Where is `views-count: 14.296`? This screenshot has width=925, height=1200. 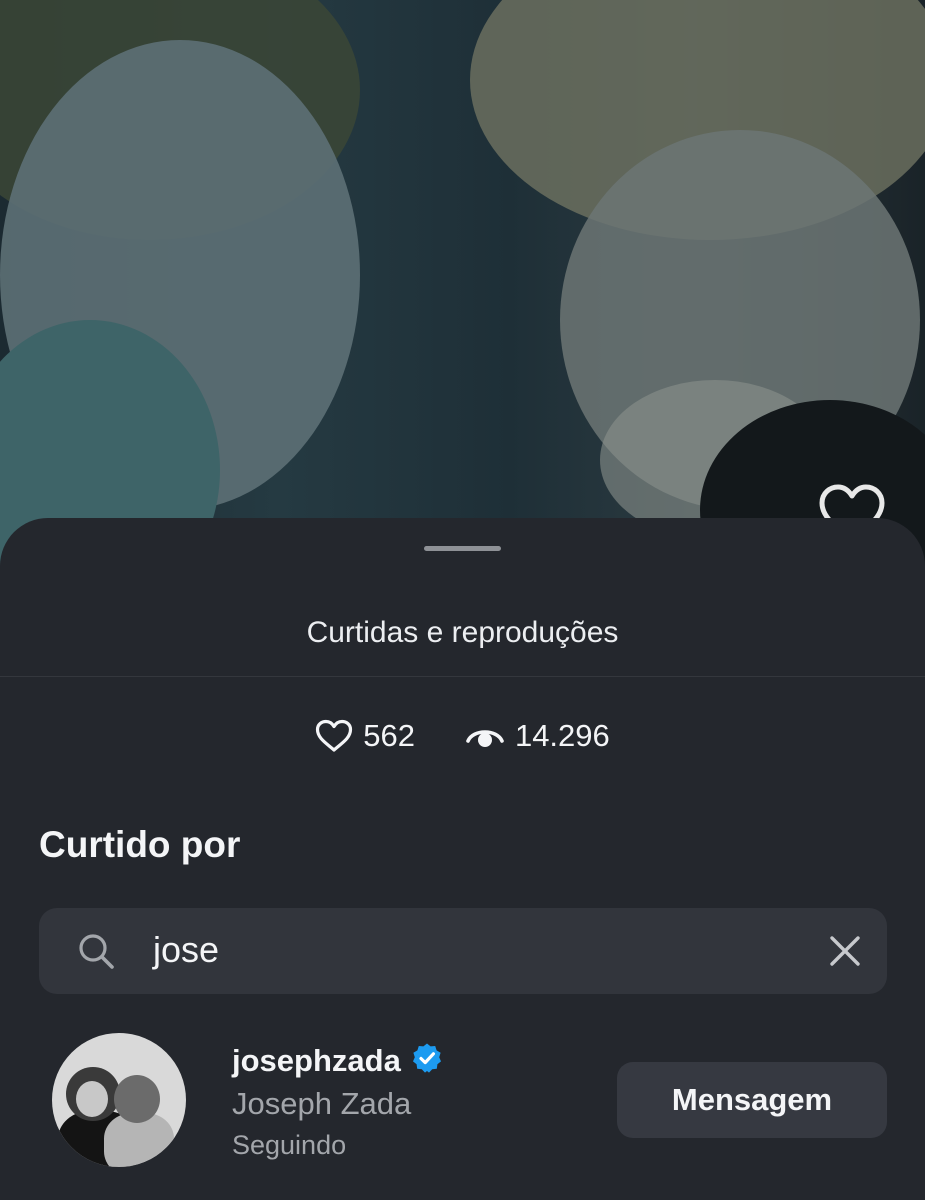 views-count: 14.296 is located at coordinates (562, 735).